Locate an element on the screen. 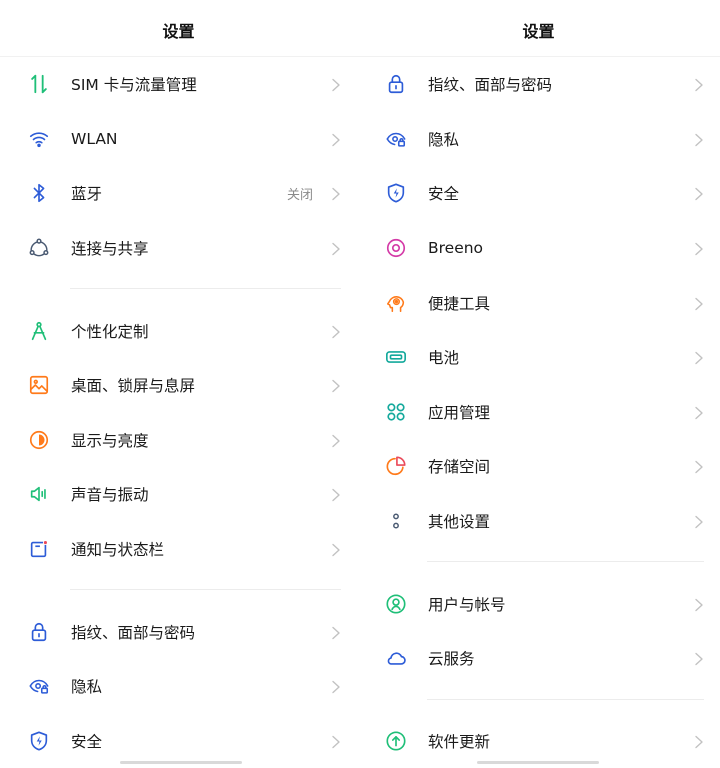 This screenshot has height=768, width=720. settings-row-notification-bar: 通知与状态栏 is located at coordinates (178, 549).